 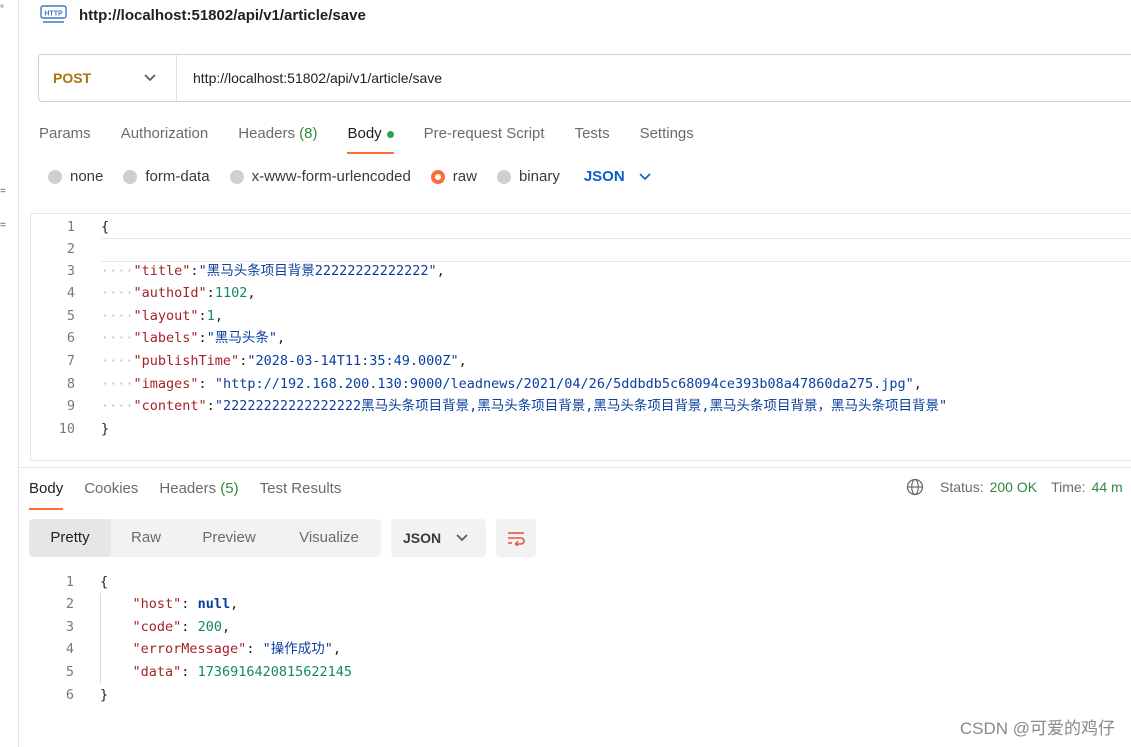 I want to click on response-tab-body: Body, so click(x=46, y=494).